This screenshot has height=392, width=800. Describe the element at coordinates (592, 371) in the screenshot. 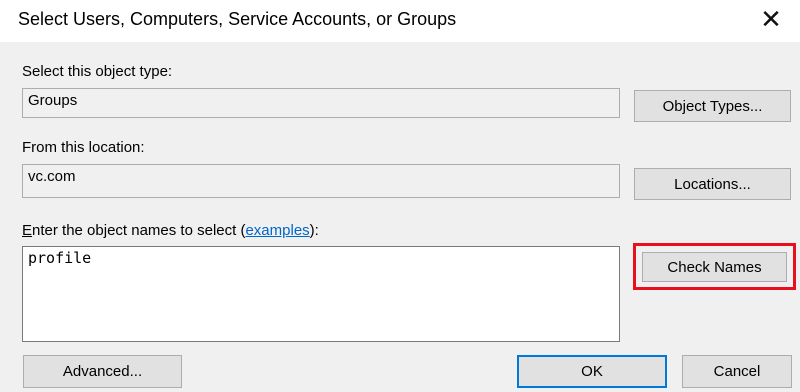

I see `ok-button: OK` at that location.